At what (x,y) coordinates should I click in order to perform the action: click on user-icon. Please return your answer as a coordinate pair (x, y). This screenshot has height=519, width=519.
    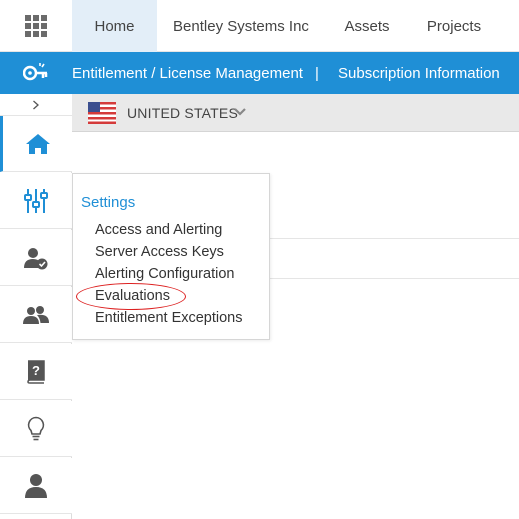
    Looking at the image, I should click on (36, 485).